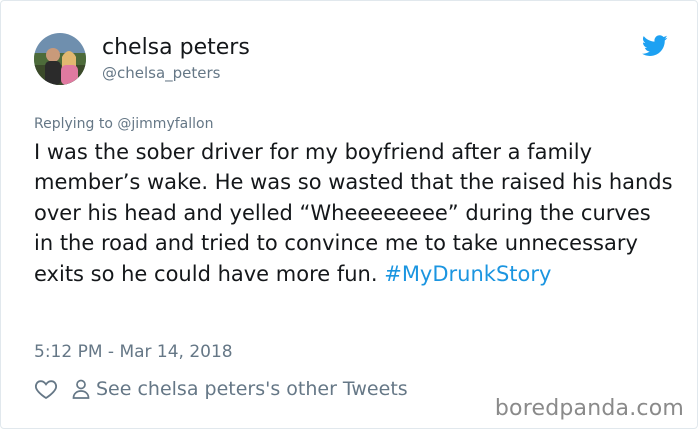 The width and height of the screenshot is (700, 431). I want to click on hashtag-link: #MyDrunkStory, so click(467, 274).